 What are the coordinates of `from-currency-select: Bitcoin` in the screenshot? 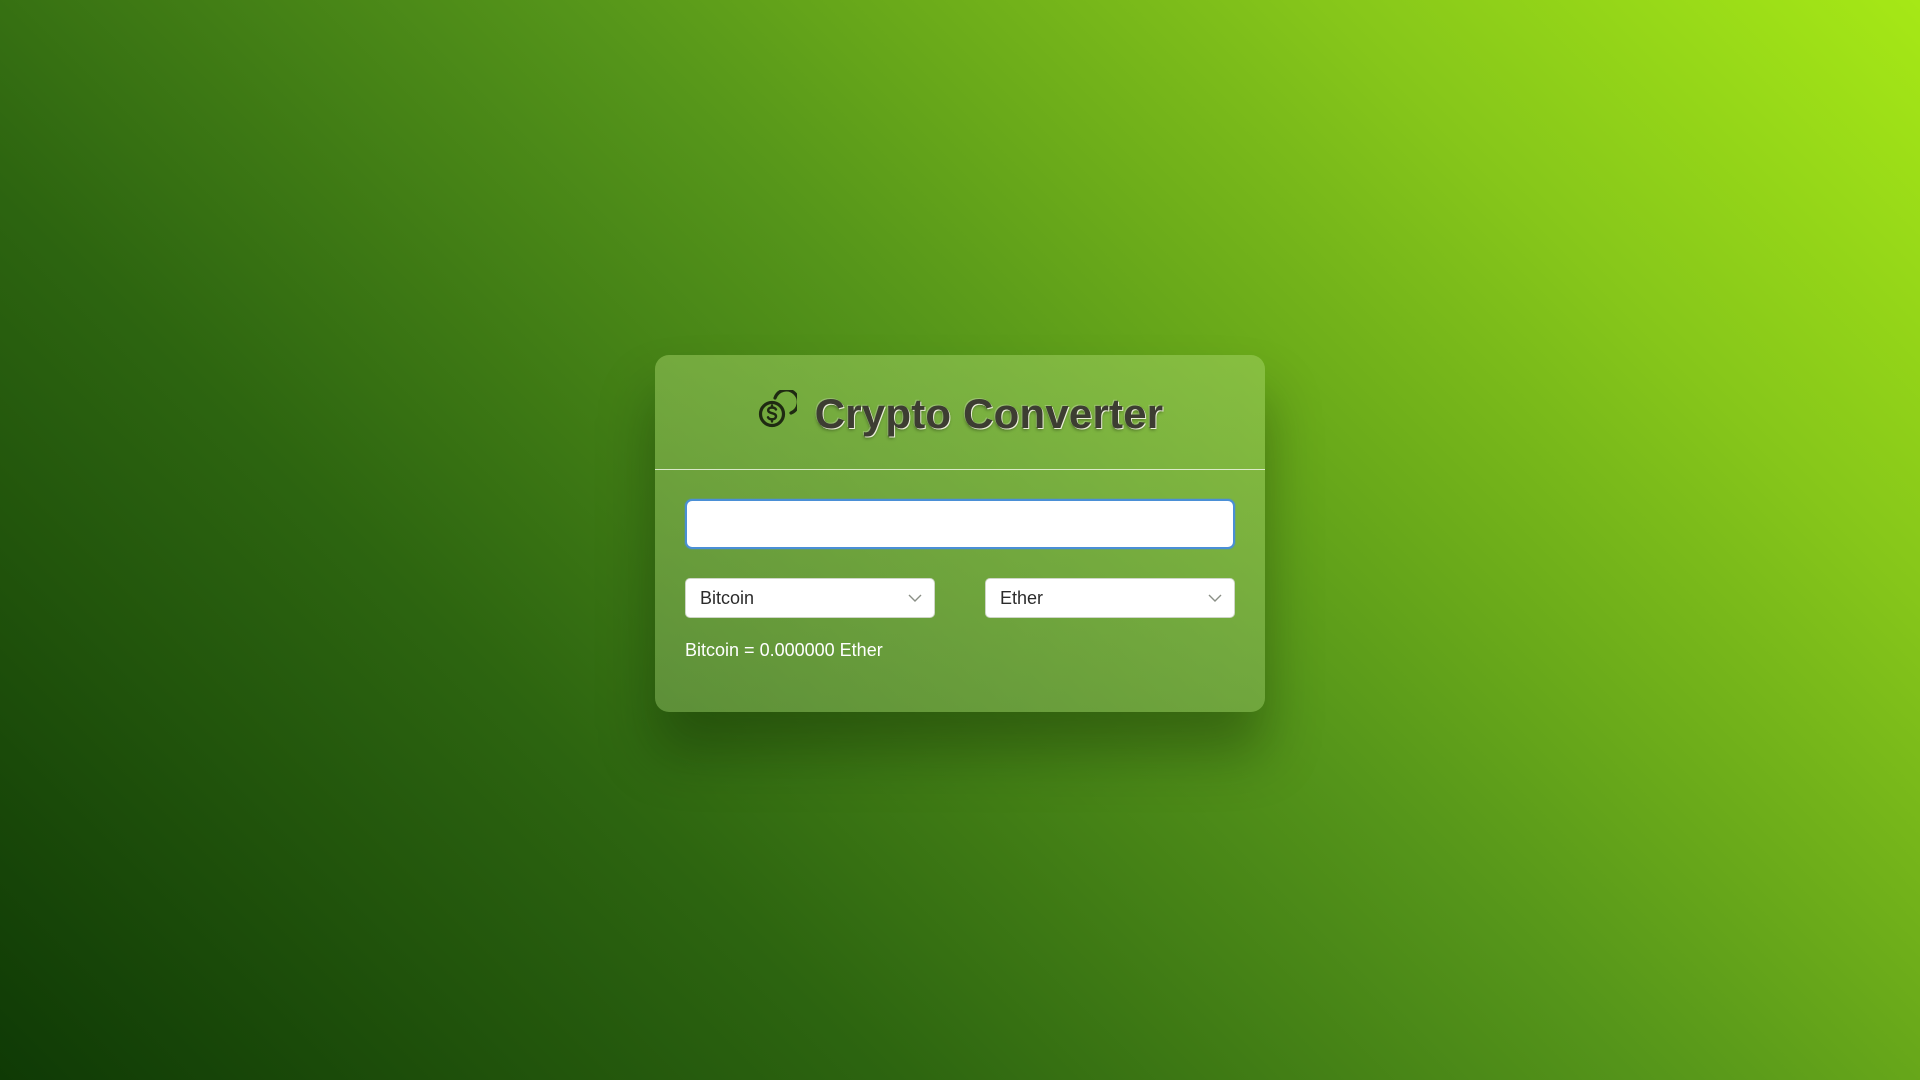 It's located at (810, 598).